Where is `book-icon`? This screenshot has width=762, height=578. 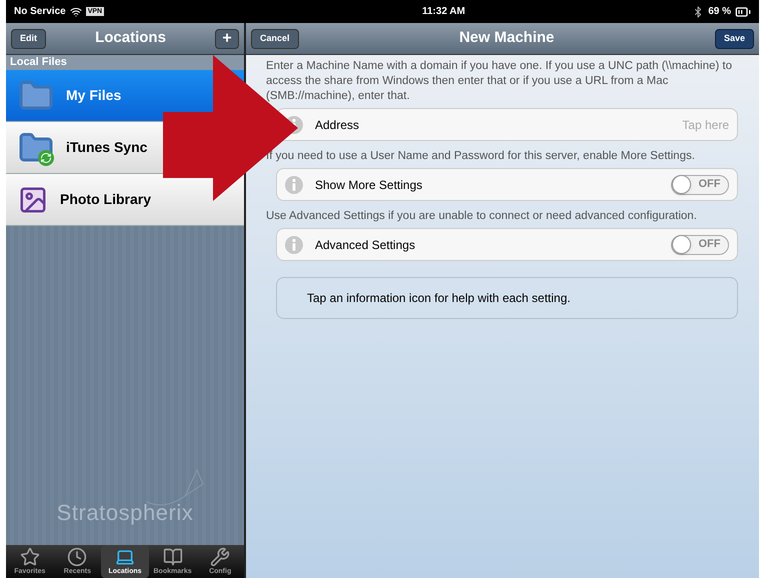
book-icon is located at coordinates (172, 556).